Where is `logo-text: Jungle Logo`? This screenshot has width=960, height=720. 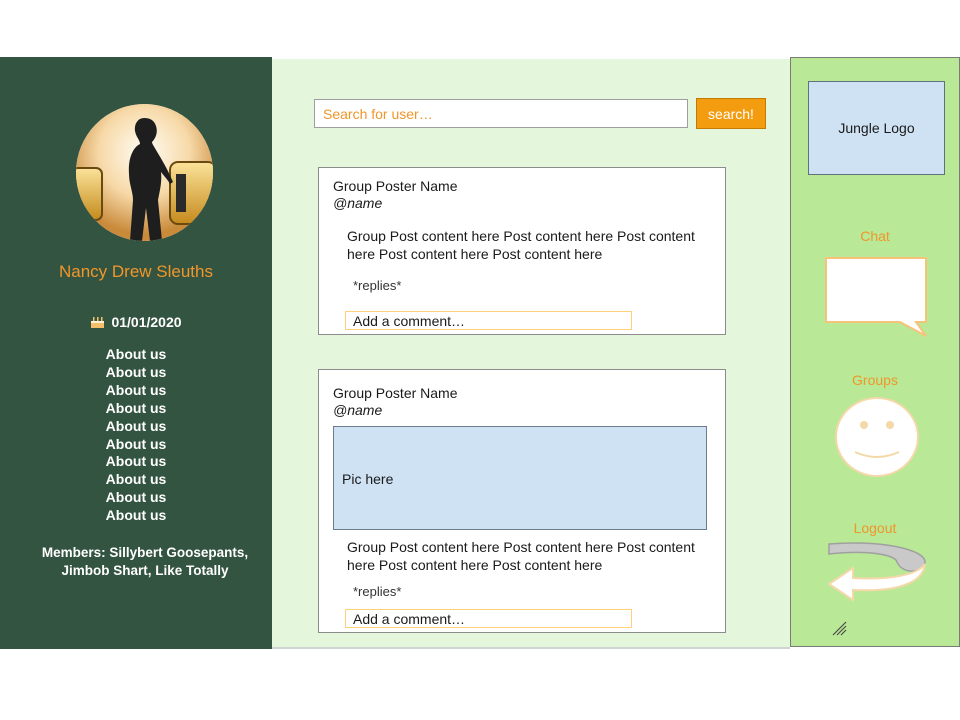 logo-text: Jungle Logo is located at coordinates (876, 128).